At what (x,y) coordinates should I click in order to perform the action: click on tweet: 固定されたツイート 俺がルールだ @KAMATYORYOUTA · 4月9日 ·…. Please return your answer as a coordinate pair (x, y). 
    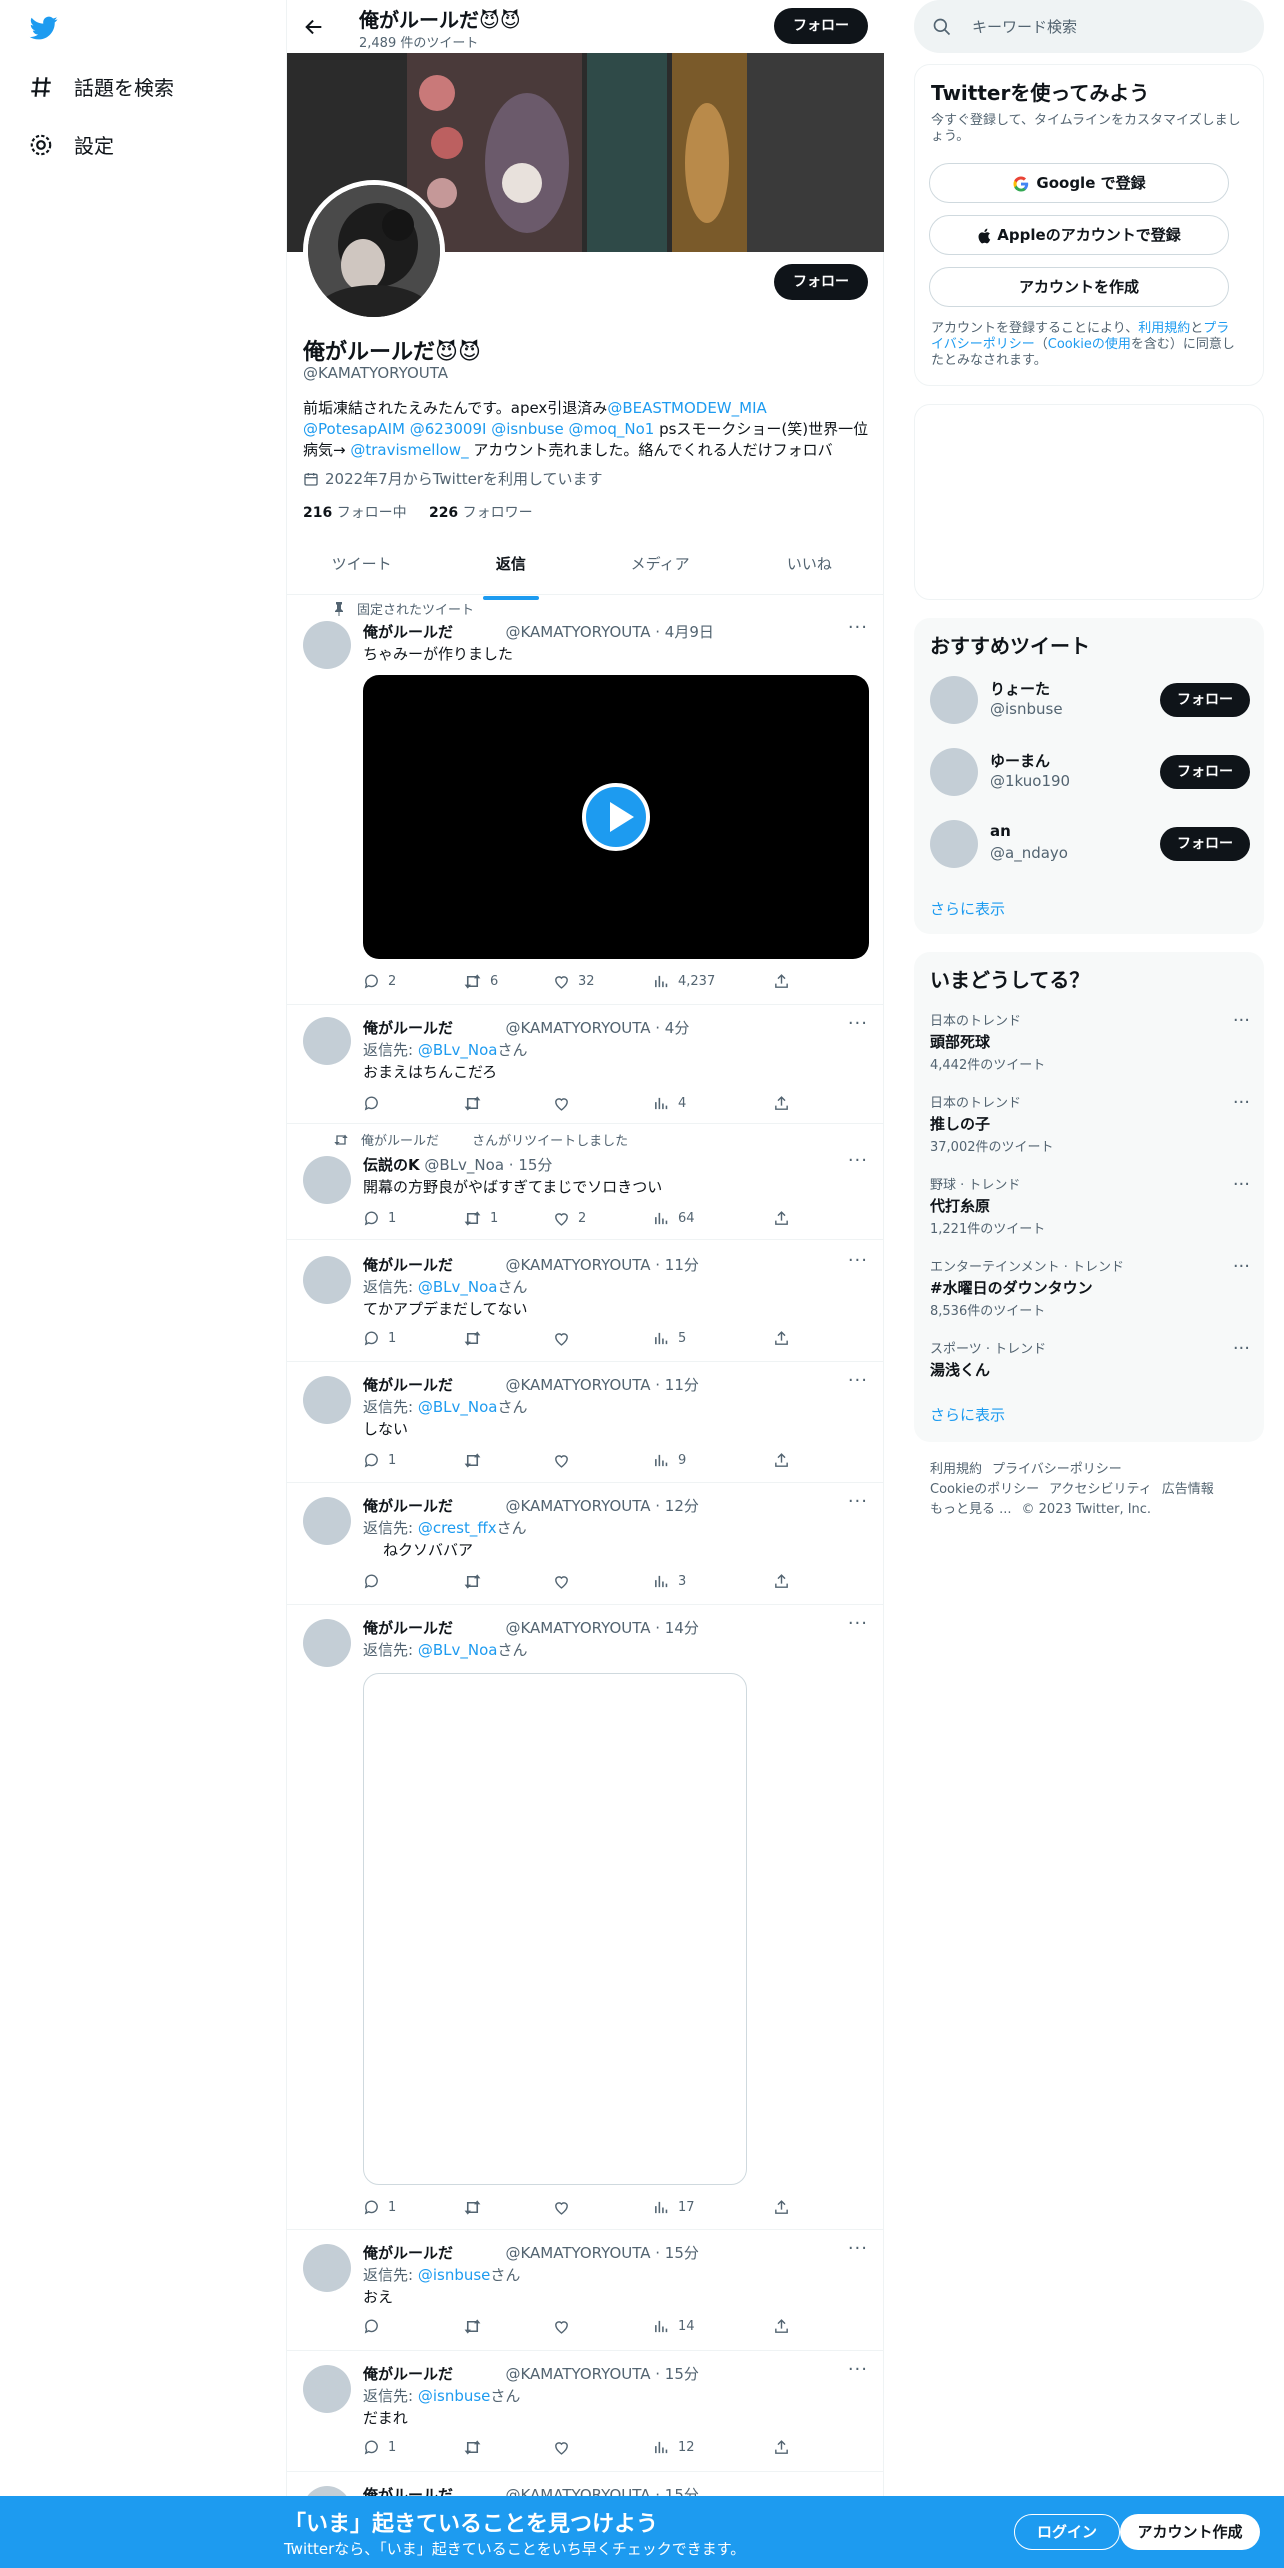
    Looking at the image, I should click on (585, 800).